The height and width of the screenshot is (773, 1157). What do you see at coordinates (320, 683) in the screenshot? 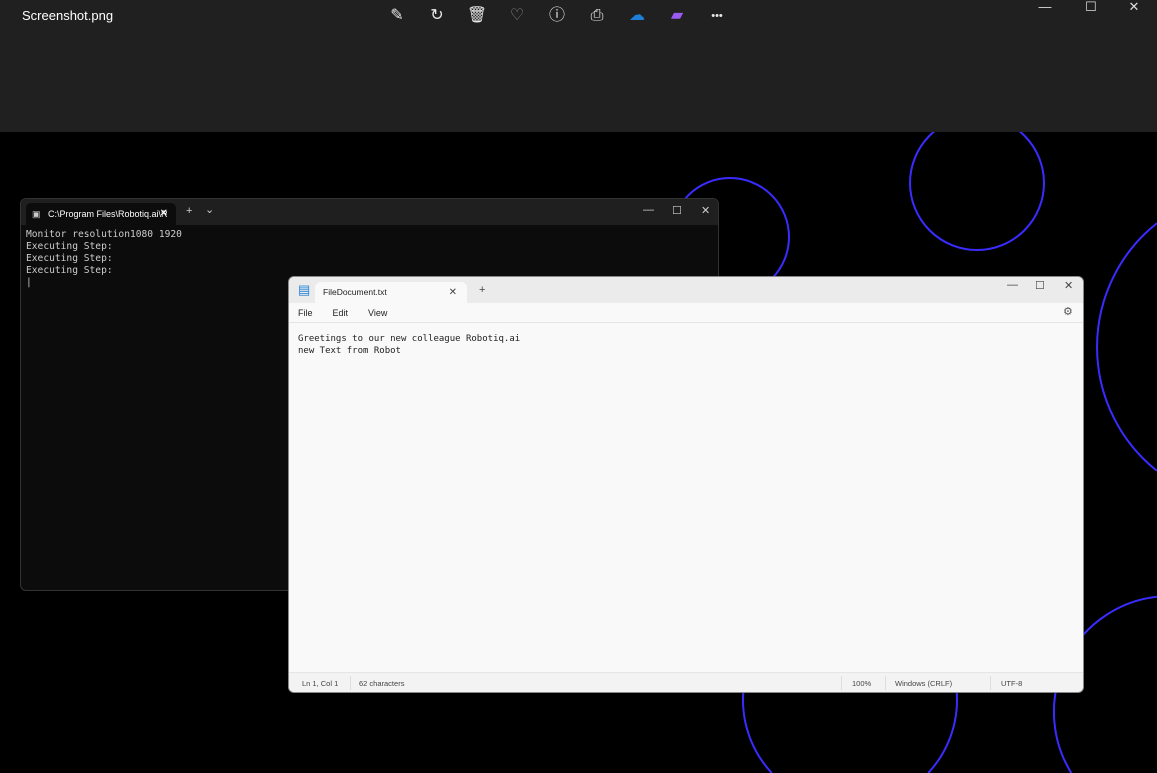
I see `cursor-position: Ln 1, Col 1` at bounding box center [320, 683].